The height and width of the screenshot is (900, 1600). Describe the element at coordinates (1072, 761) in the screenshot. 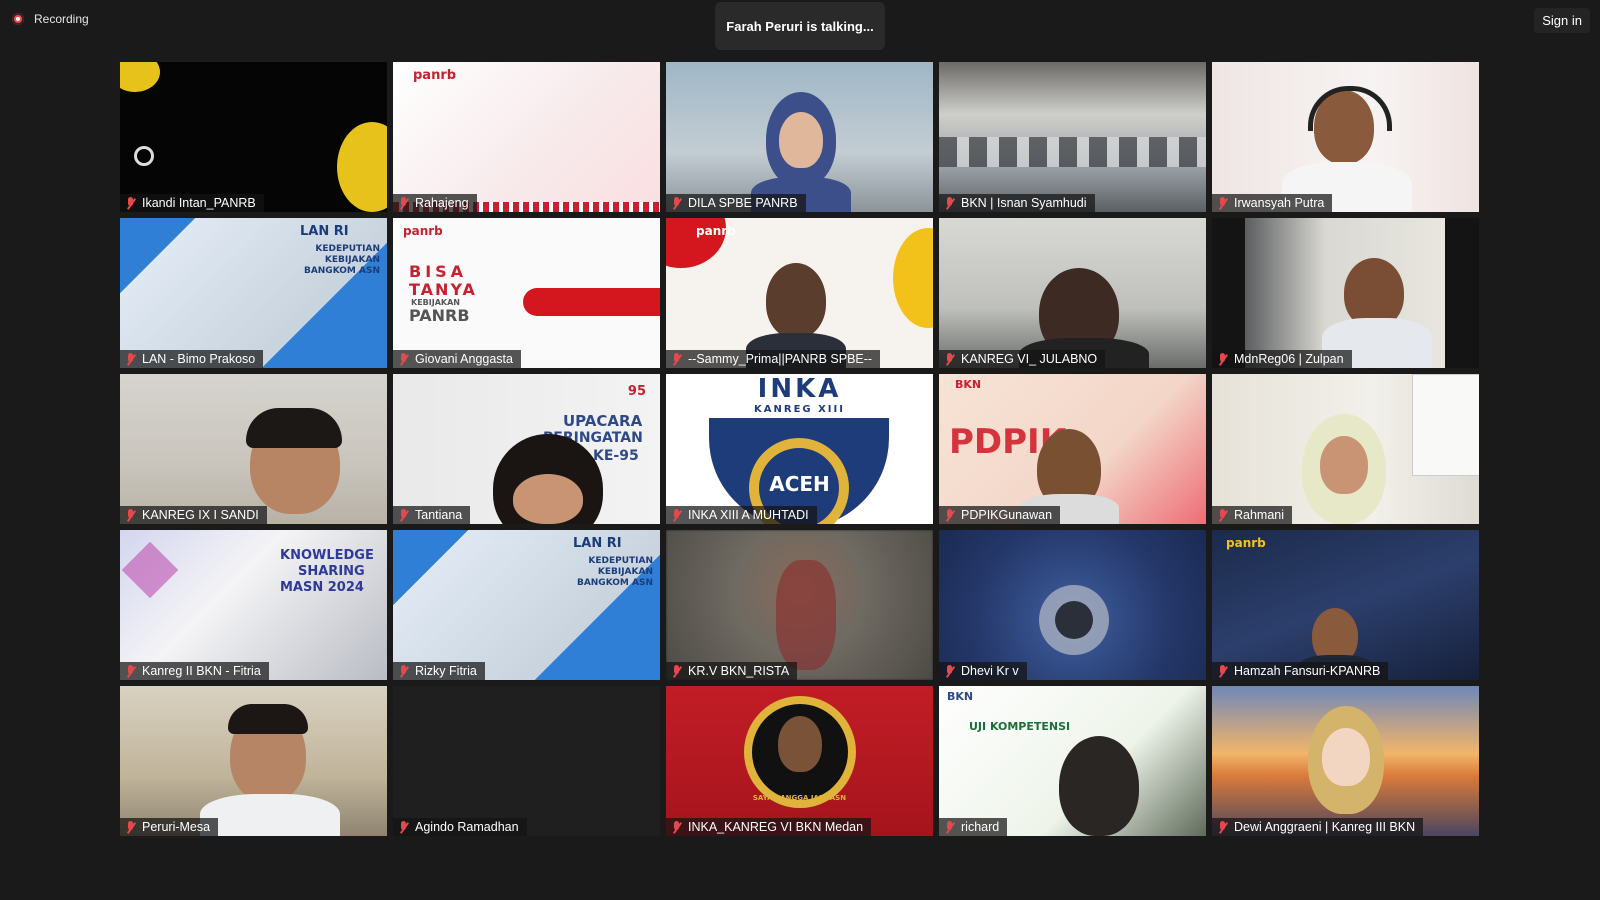

I see `participant-tile: BKN UJI KOMPETENSI richard` at that location.